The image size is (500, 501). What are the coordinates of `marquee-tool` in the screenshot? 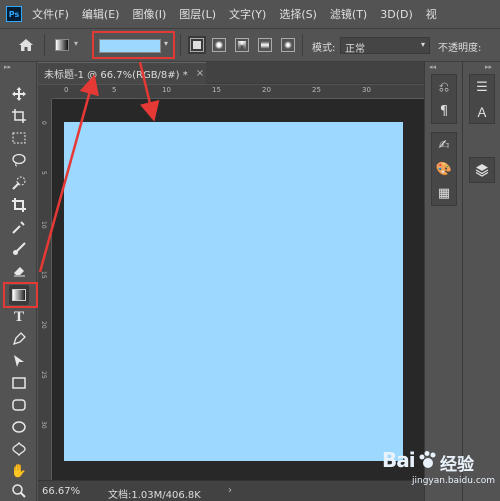 It's located at (19, 138).